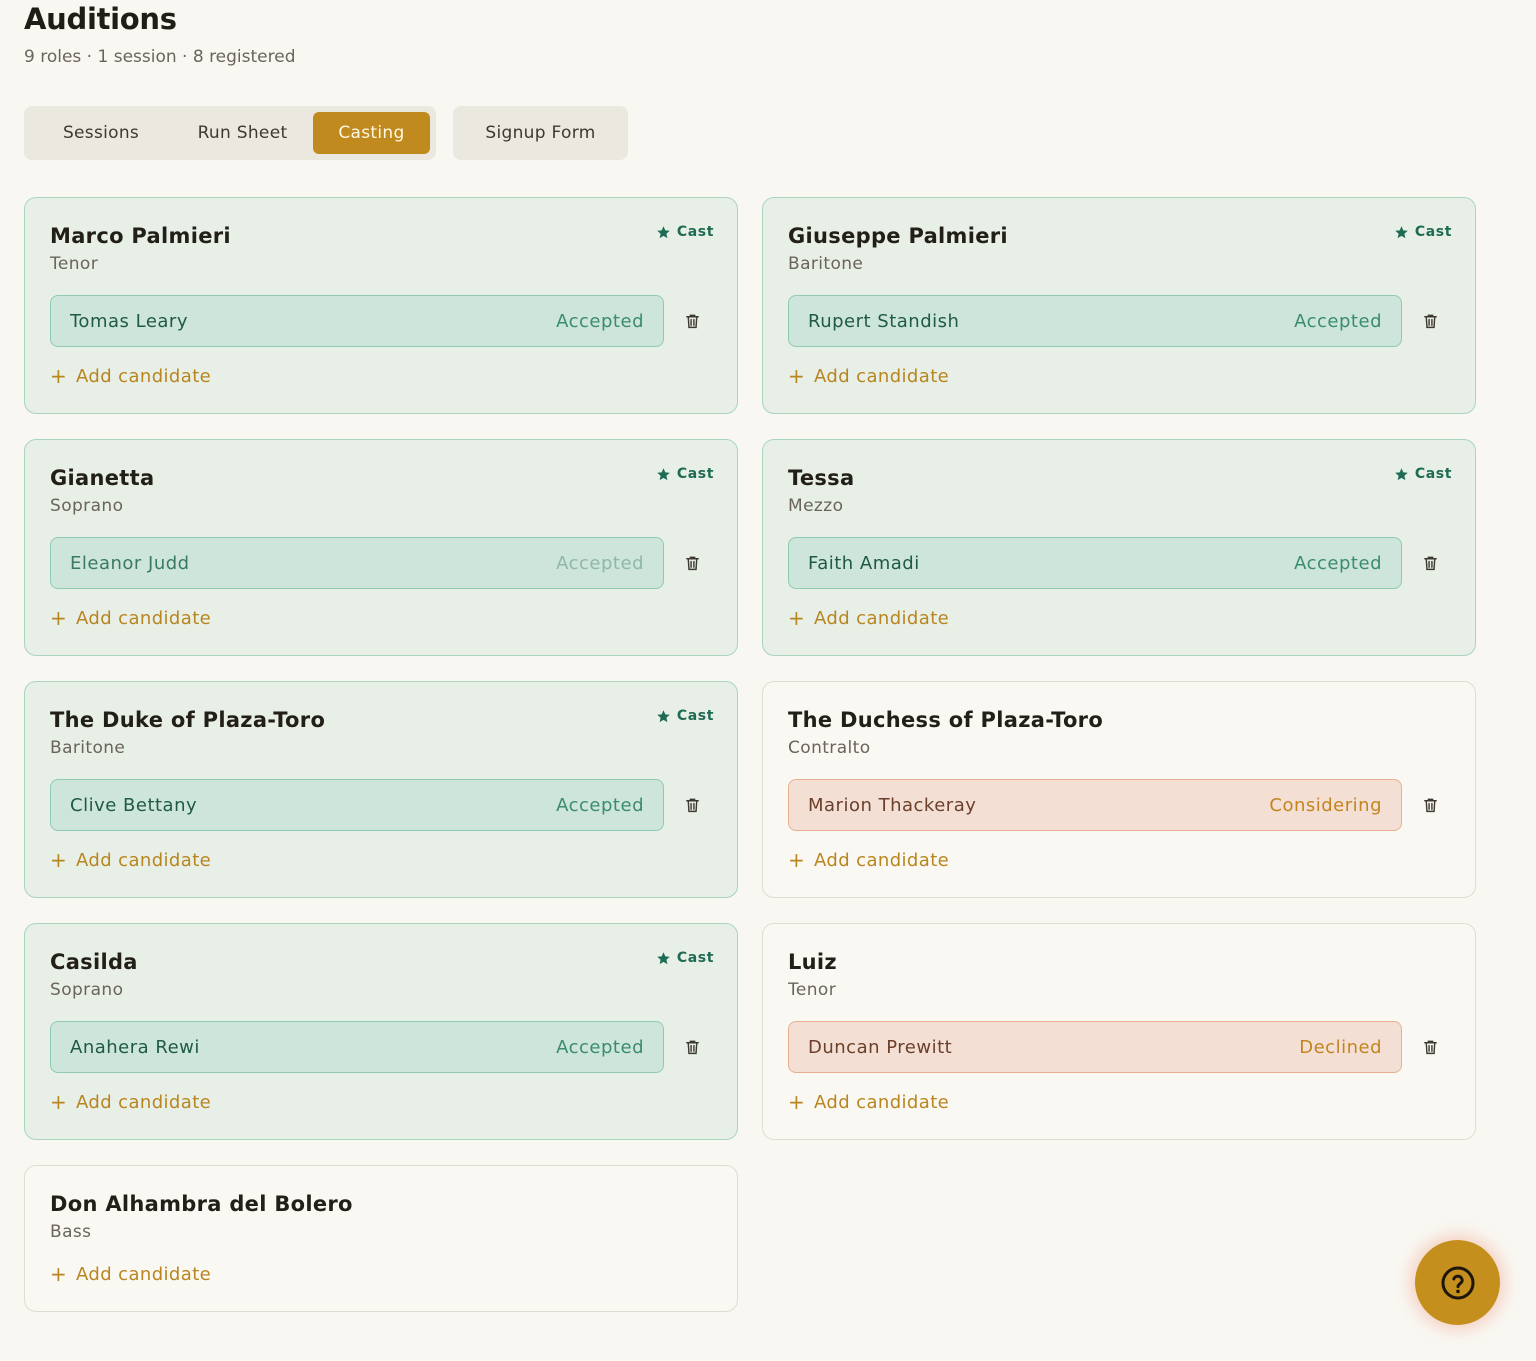  Describe the element at coordinates (829, 748) in the screenshot. I see `role-voice: Contralto` at that location.